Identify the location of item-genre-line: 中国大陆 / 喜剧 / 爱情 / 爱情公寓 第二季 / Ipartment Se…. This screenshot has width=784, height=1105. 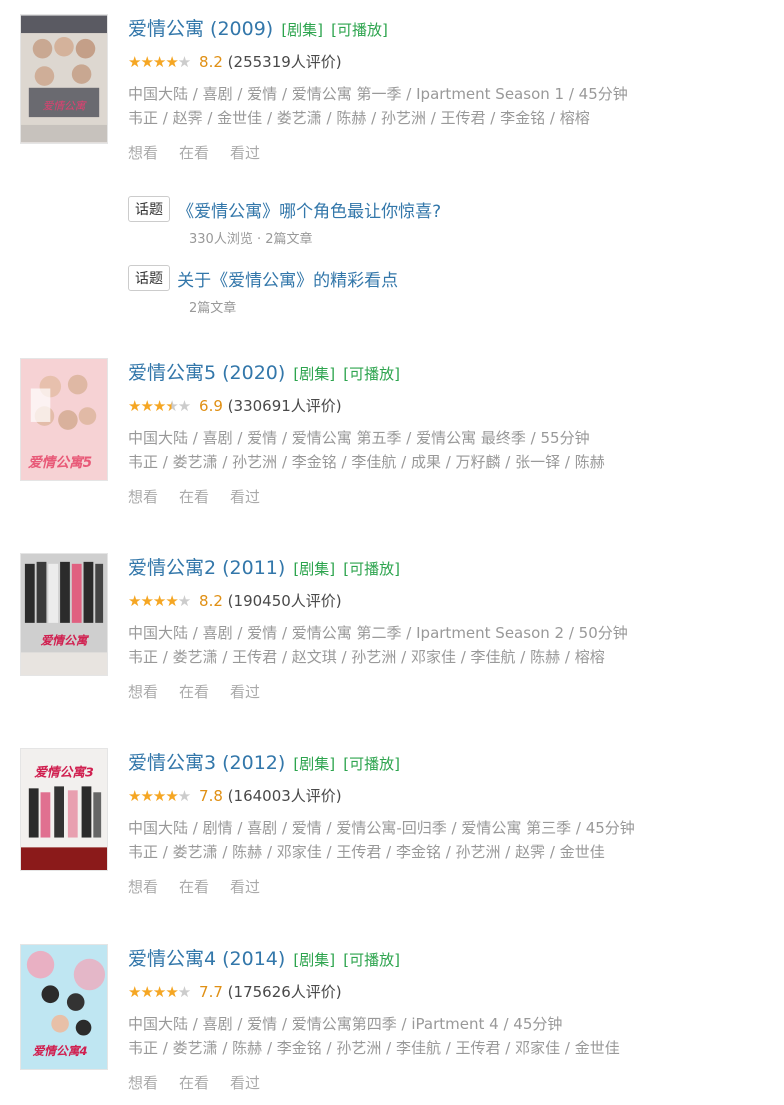
(378, 633).